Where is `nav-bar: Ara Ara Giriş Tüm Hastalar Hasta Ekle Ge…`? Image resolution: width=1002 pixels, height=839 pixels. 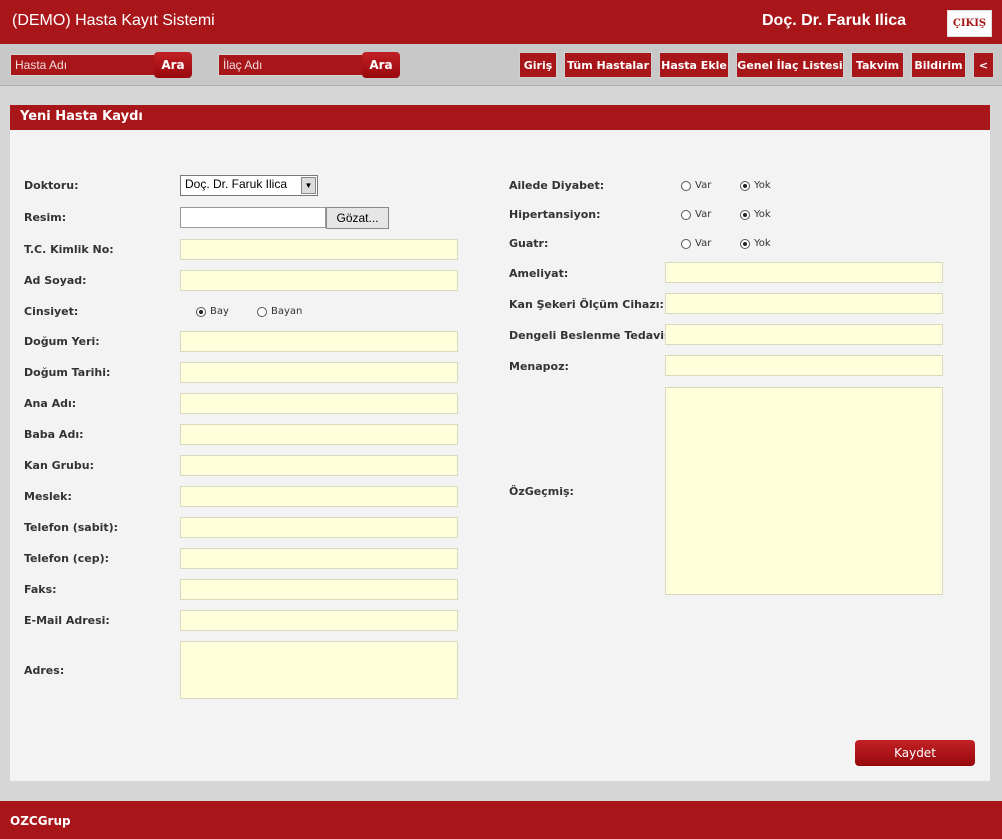 nav-bar: Ara Ara Giriş Tüm Hastalar Hasta Ekle Ge… is located at coordinates (501, 65).